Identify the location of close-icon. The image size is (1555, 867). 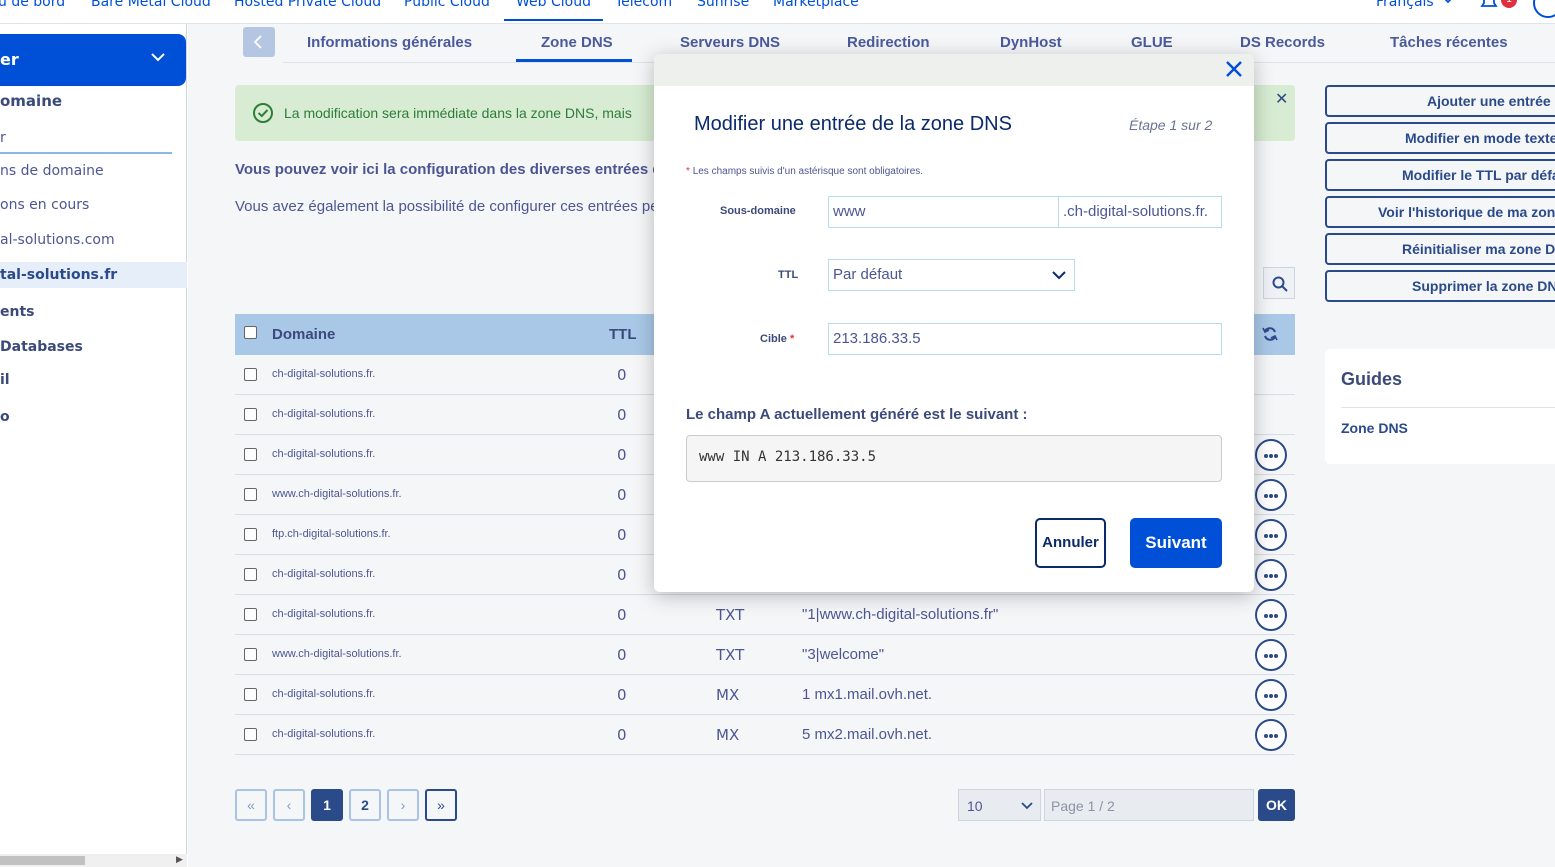
(1234, 69).